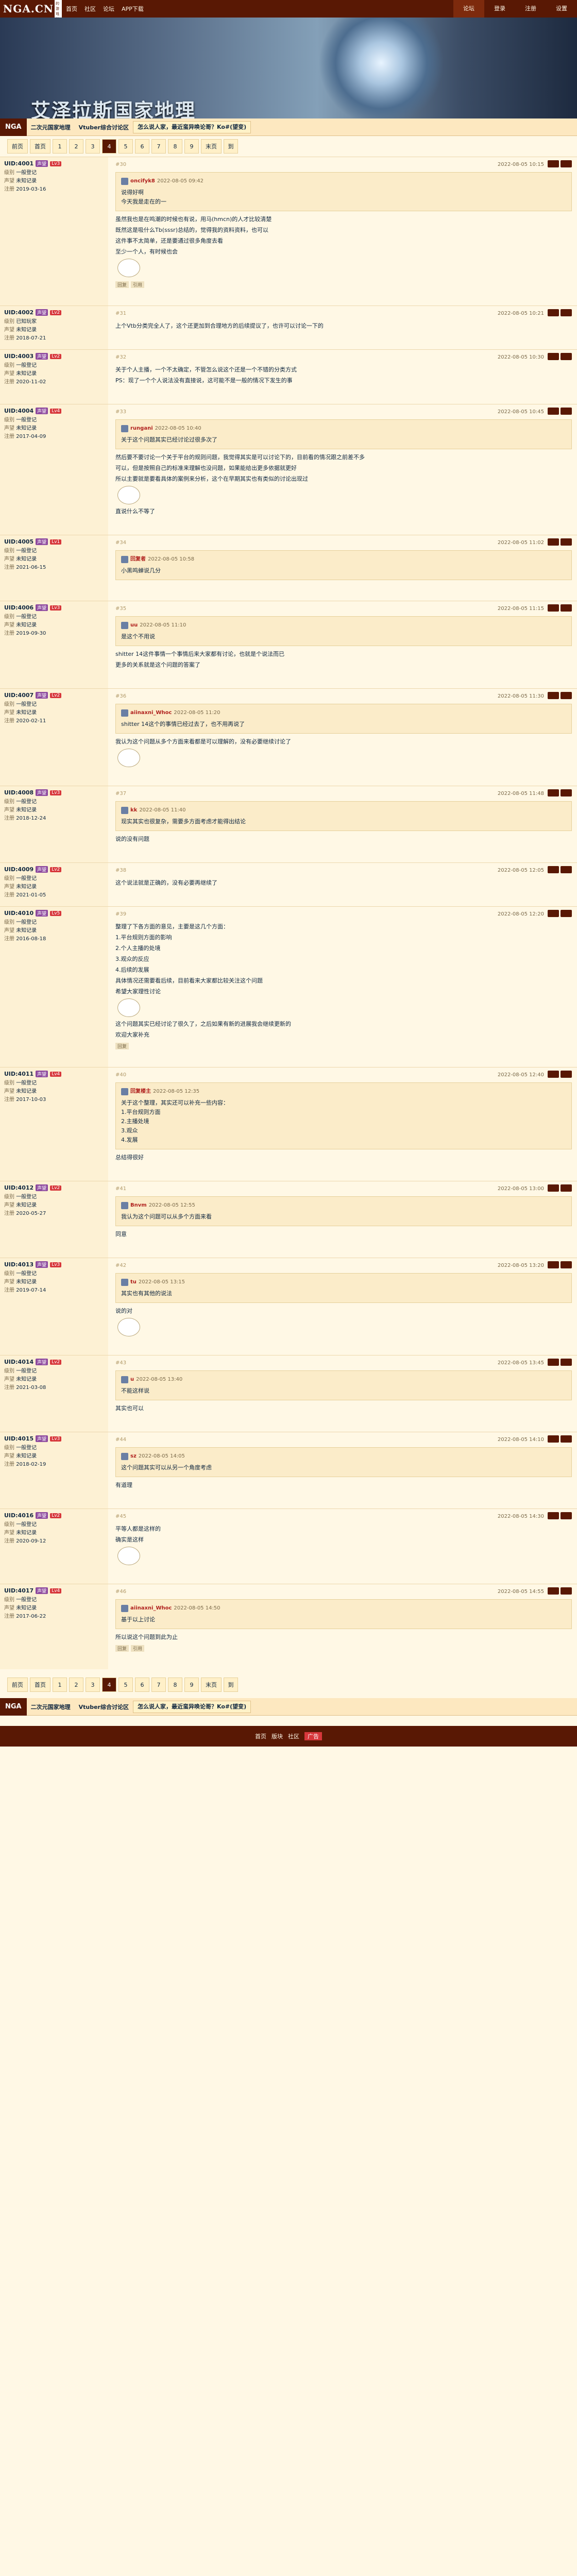  I want to click on quote-user: tu, so click(133, 1282).